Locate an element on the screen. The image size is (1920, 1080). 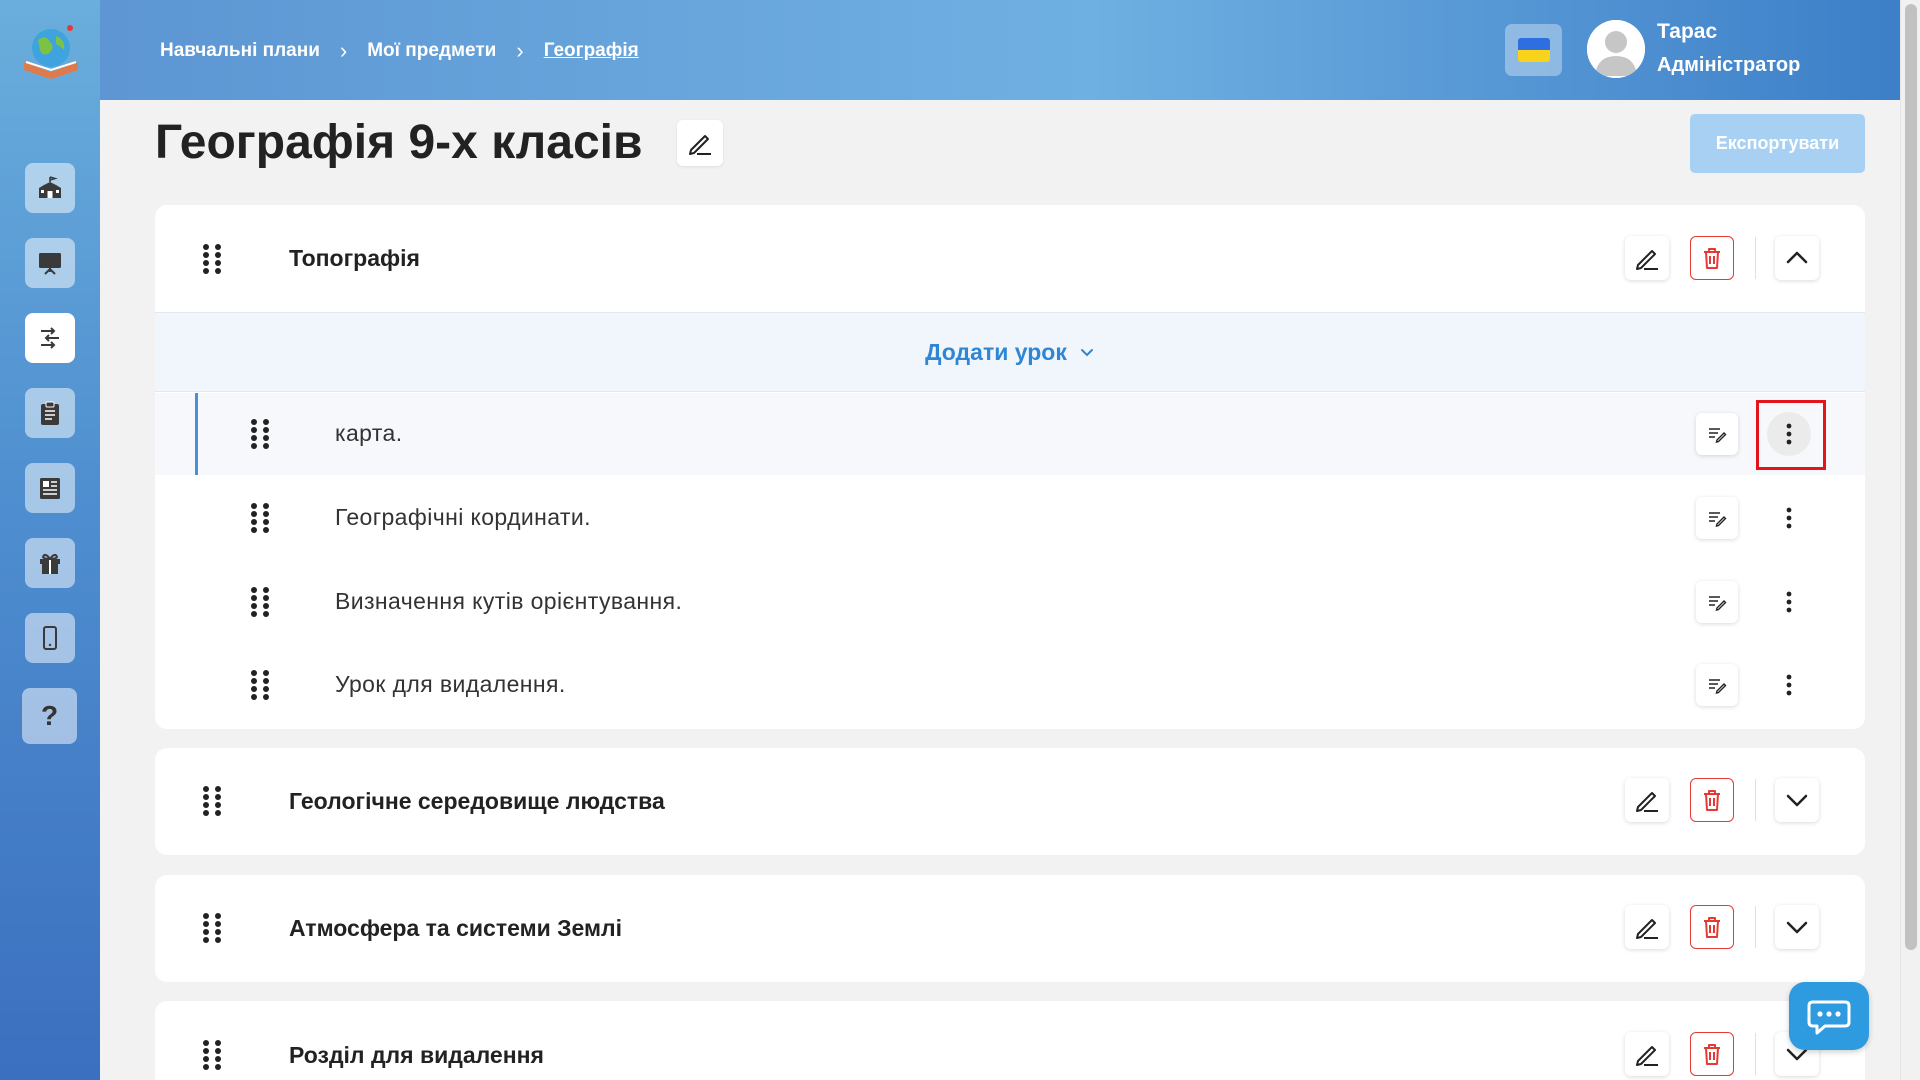
lesson-title: Географічні кординати. is located at coordinates (463, 517).